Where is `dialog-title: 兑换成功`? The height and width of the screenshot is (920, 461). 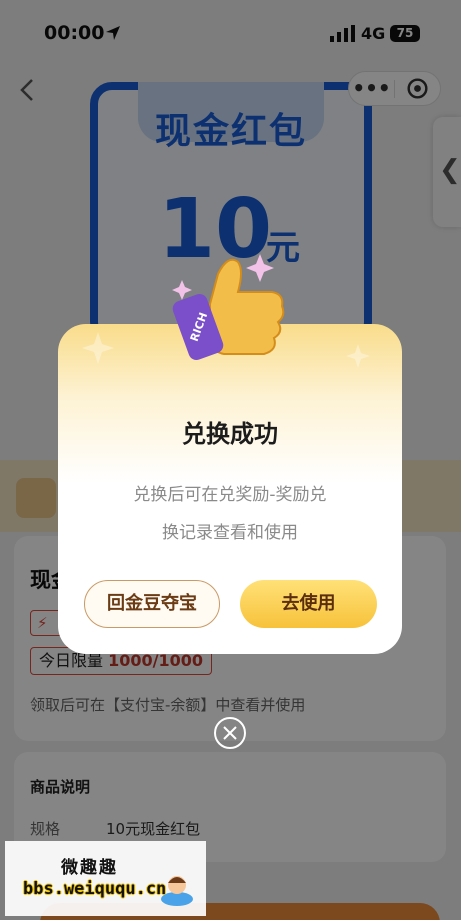
dialog-title: 兑换成功 is located at coordinates (230, 434).